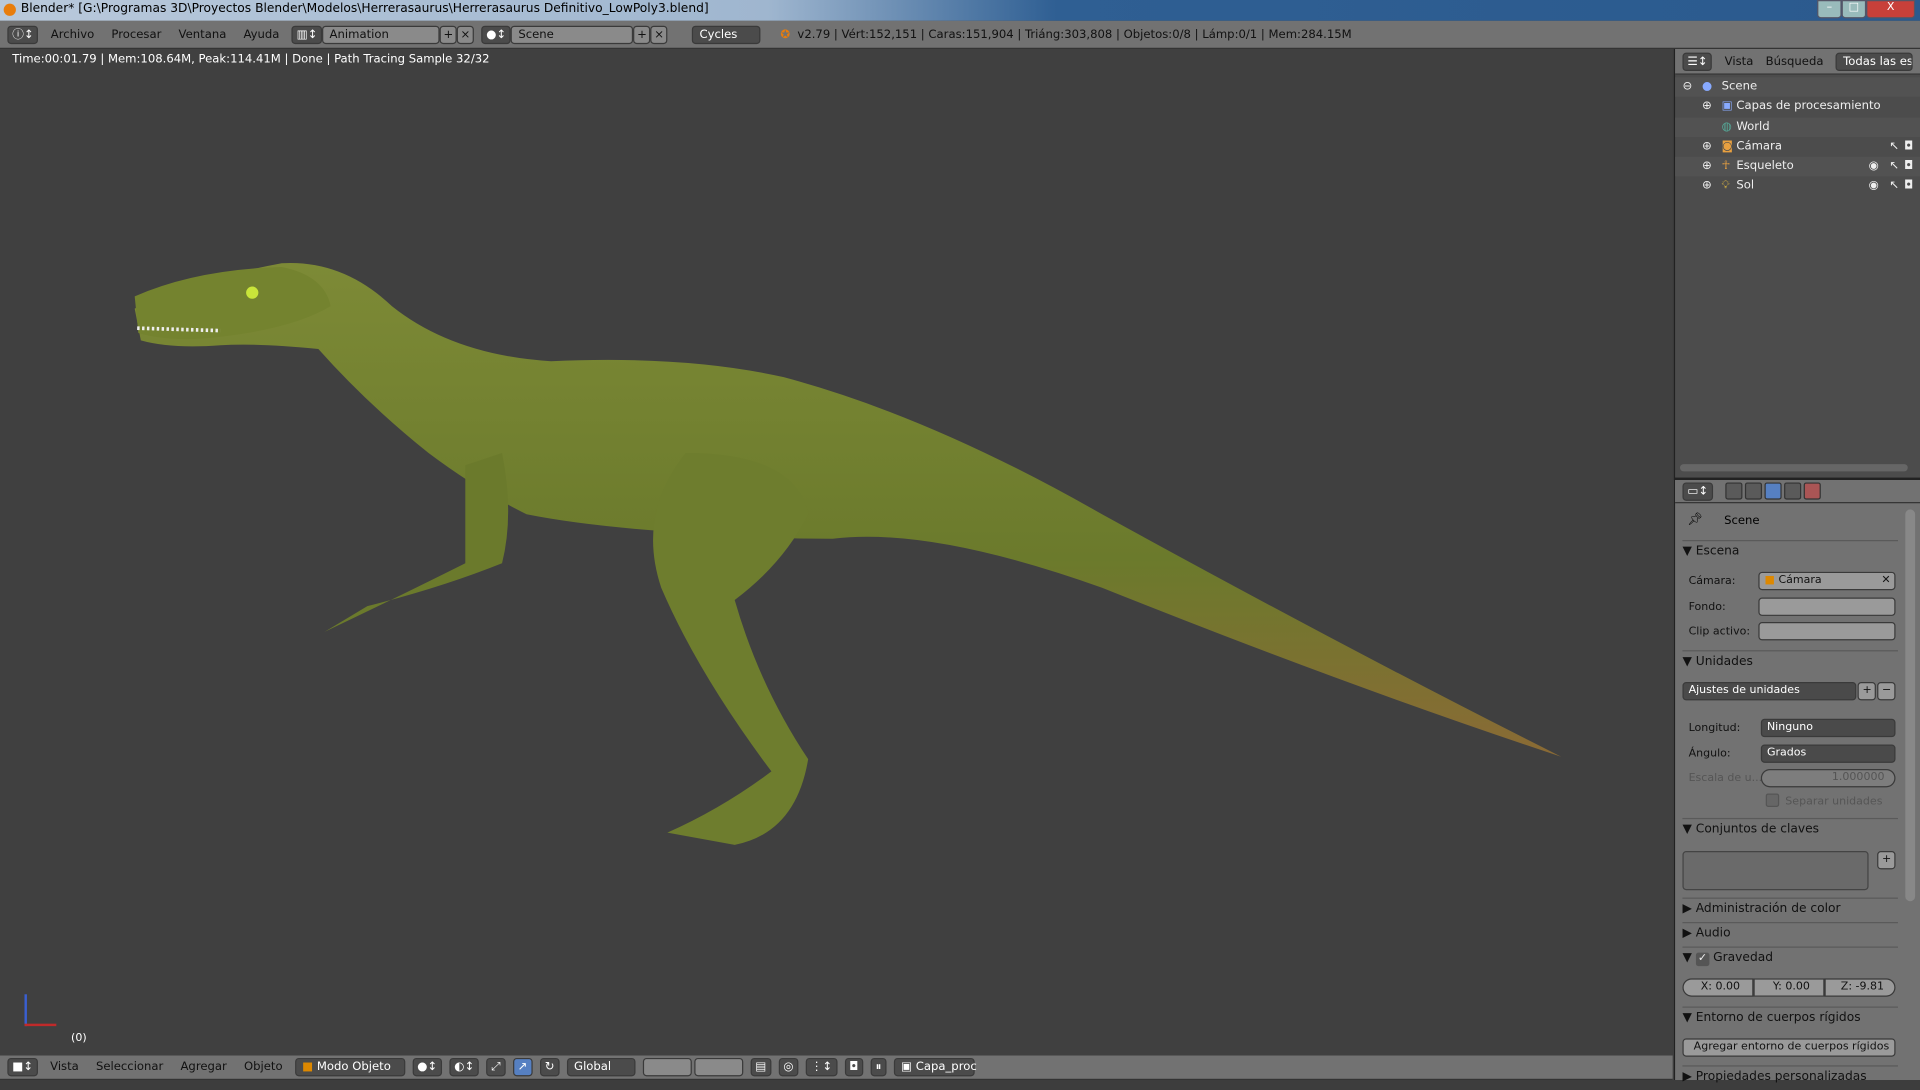 Image resolution: width=1920 pixels, height=1090 pixels. What do you see at coordinates (1797, 127) in the screenshot?
I see `outliner-item-world: ◍ World` at bounding box center [1797, 127].